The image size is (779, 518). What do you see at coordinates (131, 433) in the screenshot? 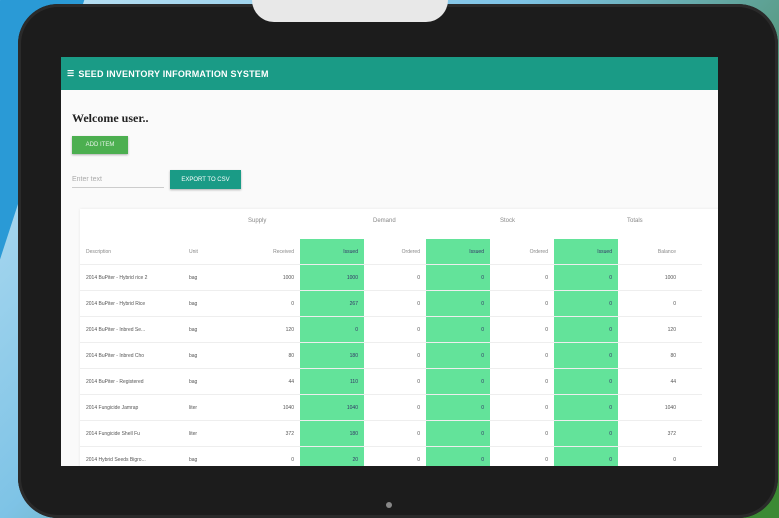
I see `item-description-cell: 2014 Fungicide Shell Fu` at bounding box center [131, 433].